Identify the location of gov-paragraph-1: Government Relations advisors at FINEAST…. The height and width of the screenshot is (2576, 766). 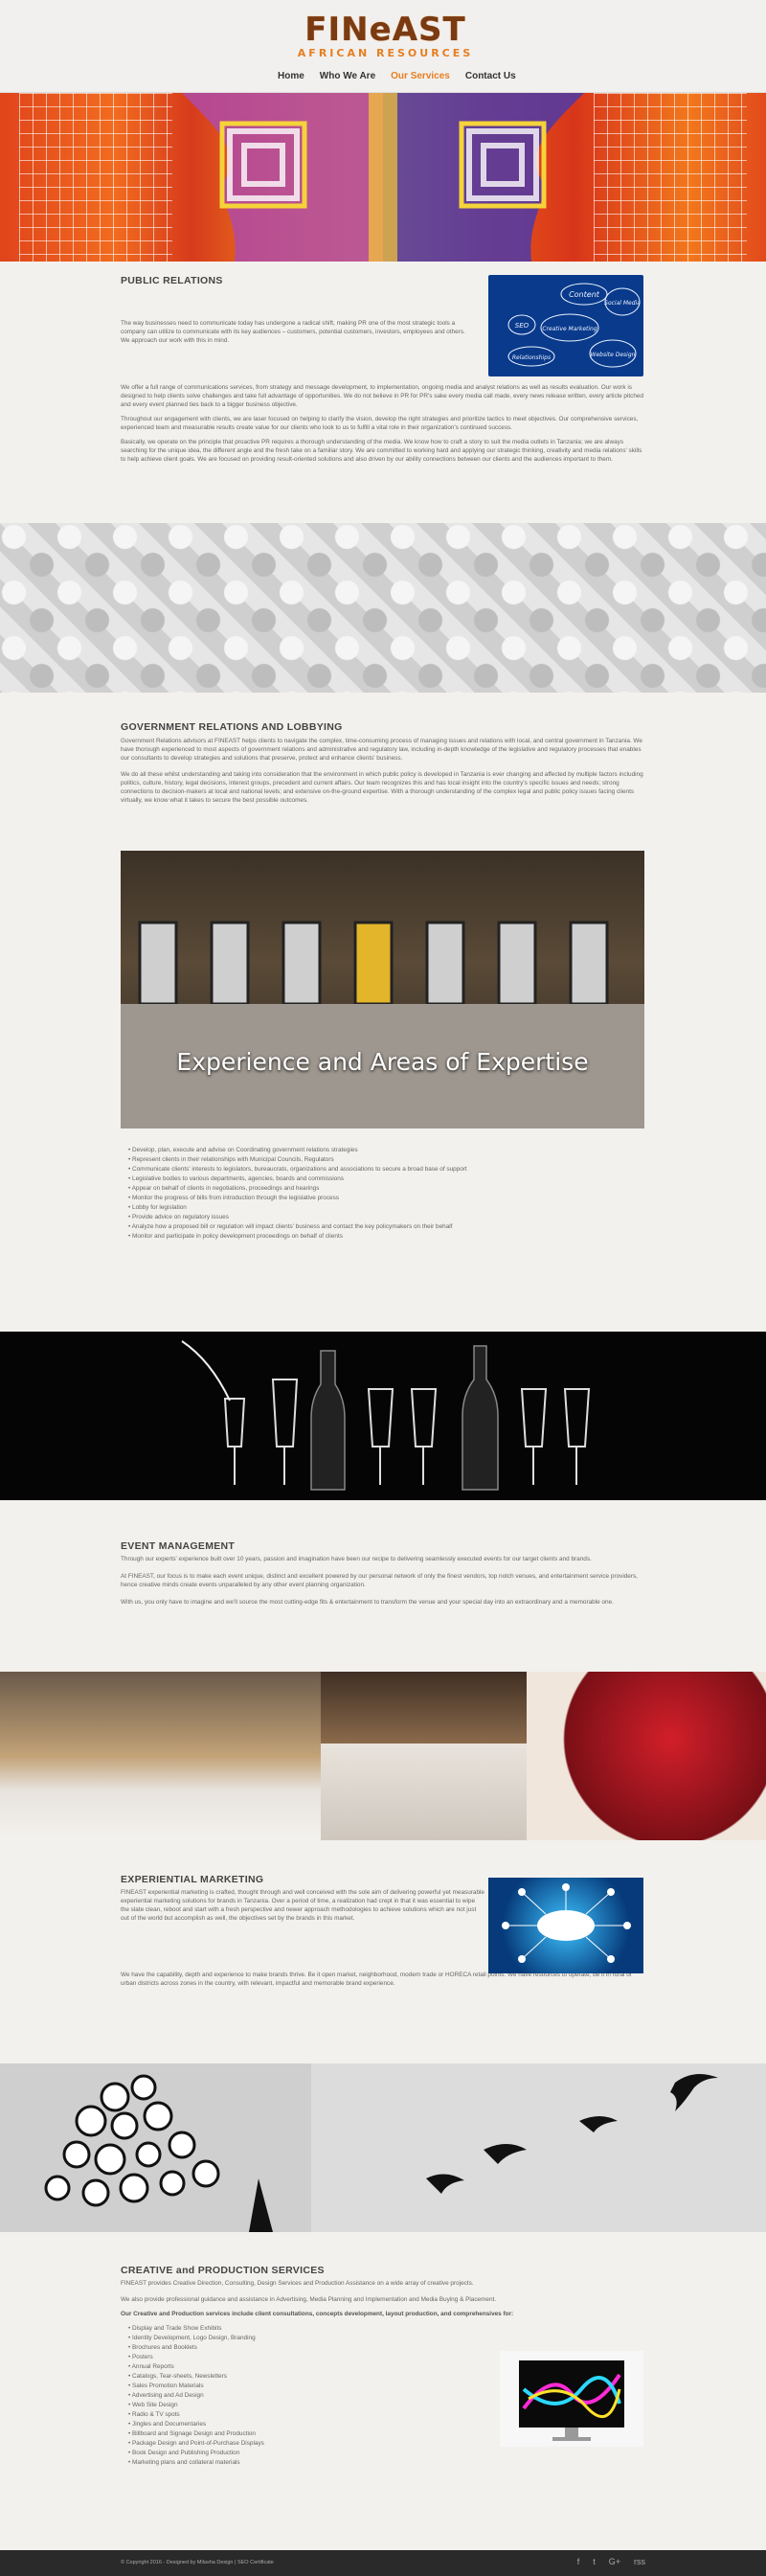
(382, 750).